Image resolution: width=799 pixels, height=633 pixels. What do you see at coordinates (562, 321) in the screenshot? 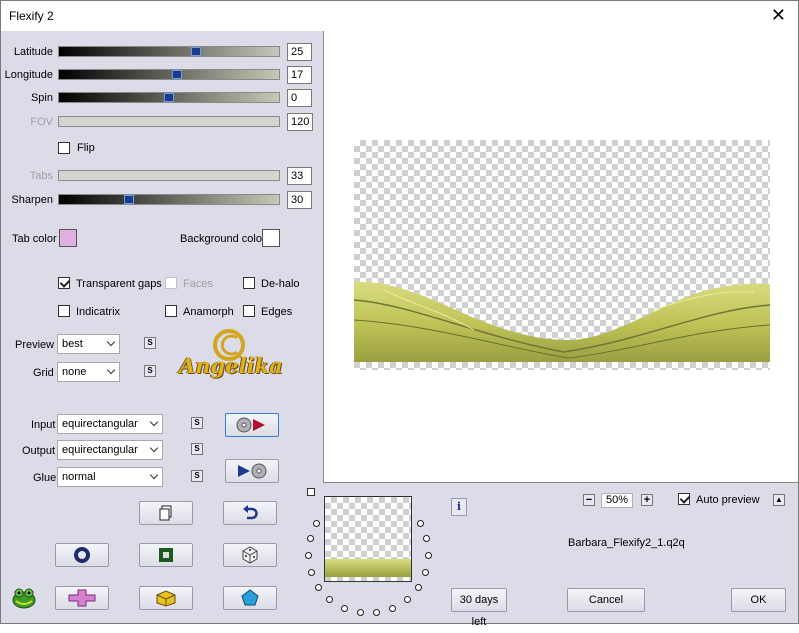
I see `landscape-render` at bounding box center [562, 321].